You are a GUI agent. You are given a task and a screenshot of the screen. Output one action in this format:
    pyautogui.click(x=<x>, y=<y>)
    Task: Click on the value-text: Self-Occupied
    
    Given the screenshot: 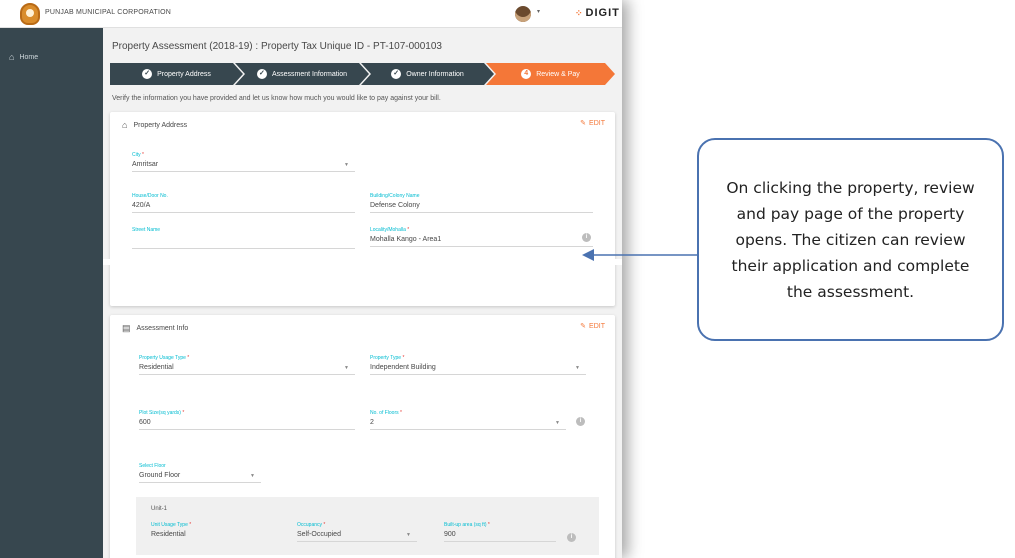 What is the action you would take?
    pyautogui.click(x=319, y=534)
    